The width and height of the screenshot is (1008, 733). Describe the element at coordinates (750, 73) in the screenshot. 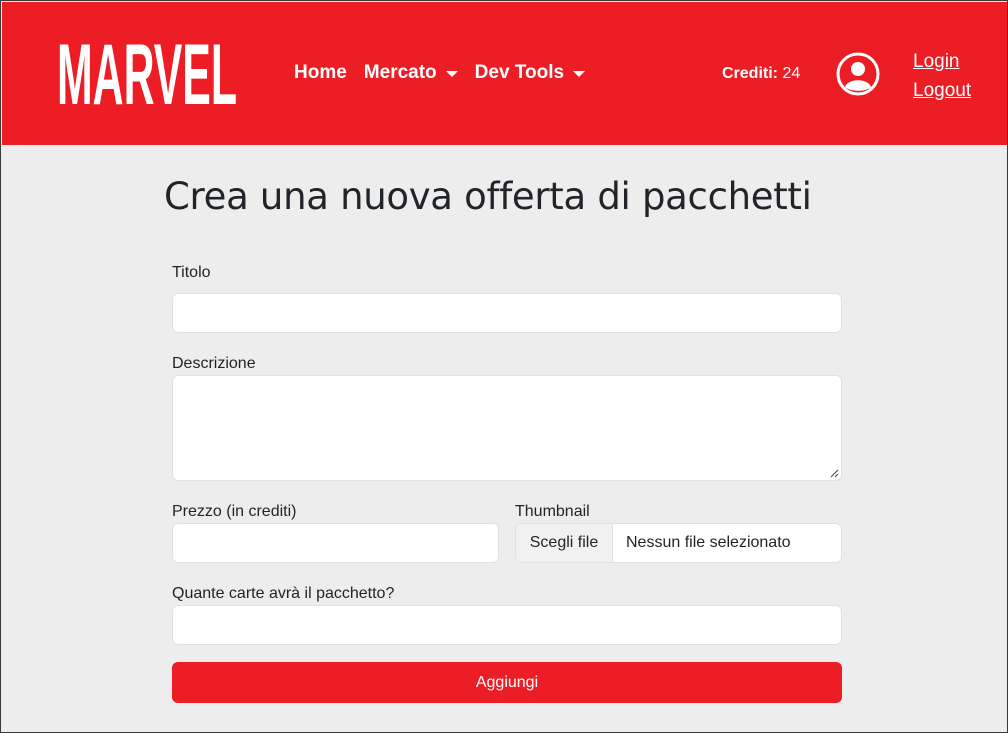

I see `credits-label: Crediti:` at that location.